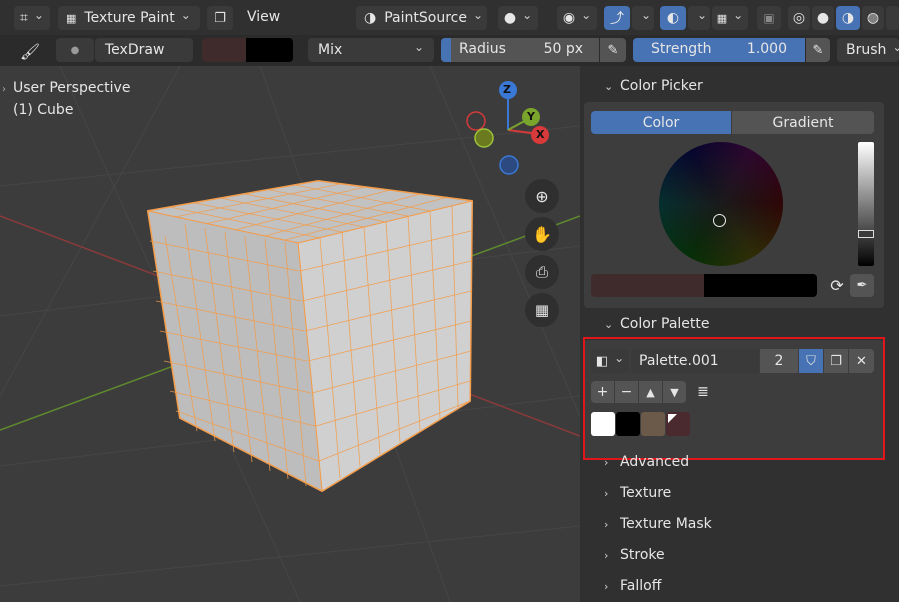 The height and width of the screenshot is (602, 899). I want to click on wireframe-sphere-icon: ◎, so click(799, 18).